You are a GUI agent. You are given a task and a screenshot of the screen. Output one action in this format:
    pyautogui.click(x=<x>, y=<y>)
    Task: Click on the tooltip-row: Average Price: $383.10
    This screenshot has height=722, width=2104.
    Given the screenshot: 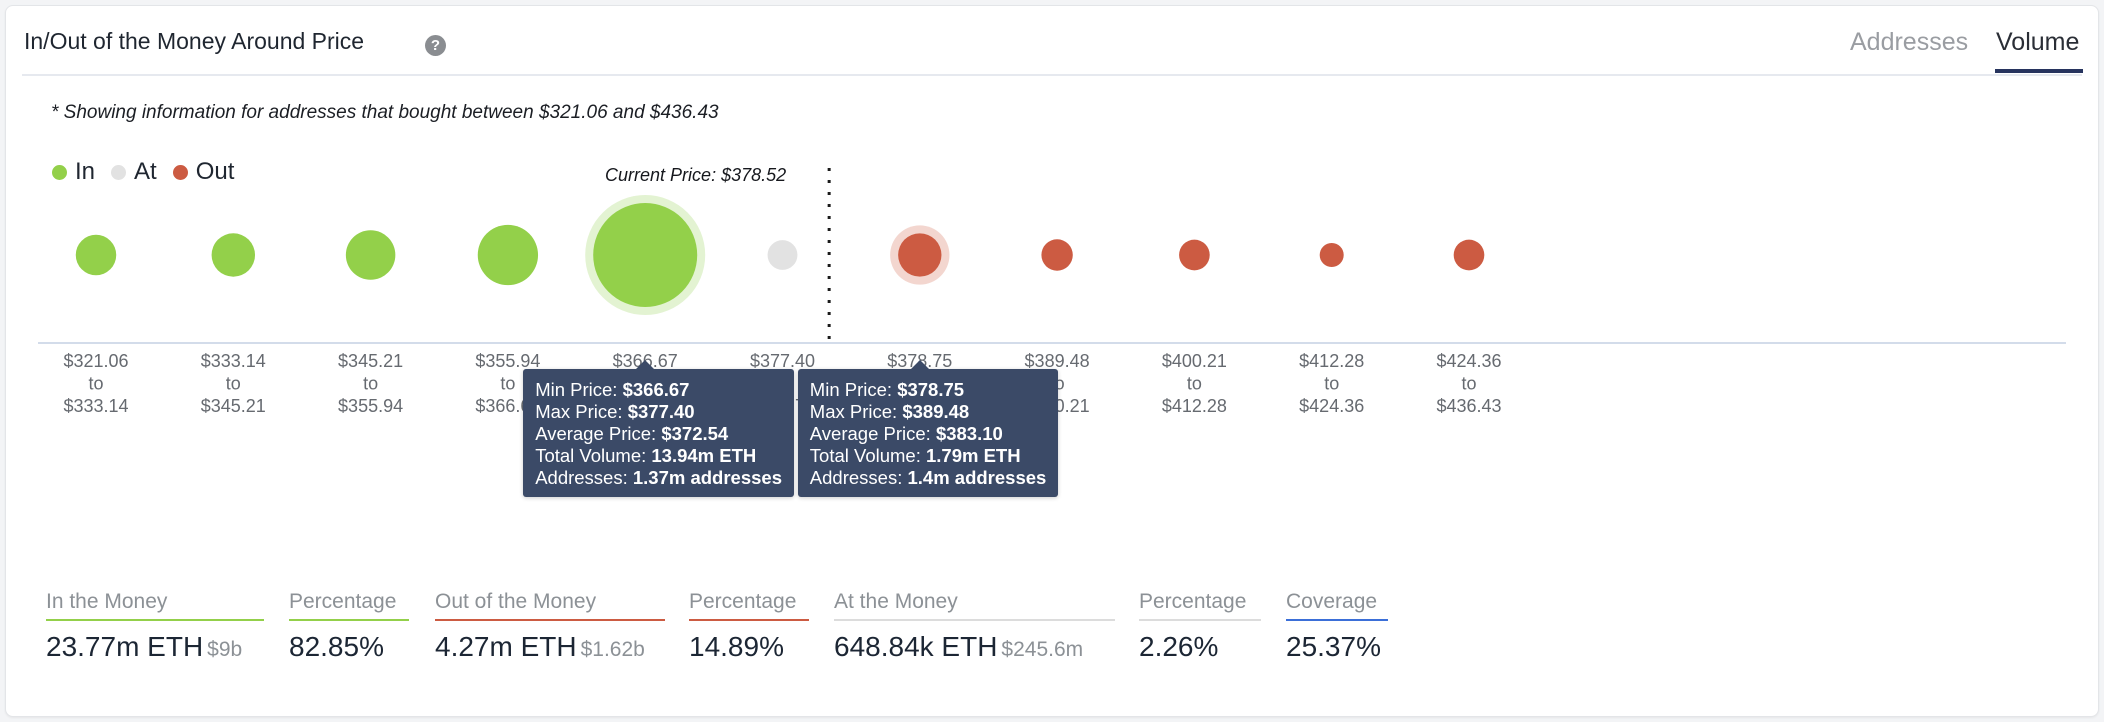 What is the action you would take?
    pyautogui.click(x=928, y=434)
    